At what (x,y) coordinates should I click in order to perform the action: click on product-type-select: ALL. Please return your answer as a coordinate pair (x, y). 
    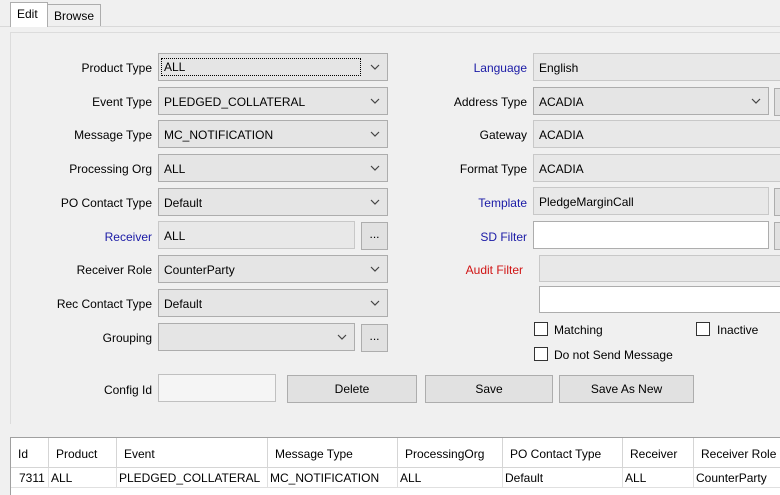
    Looking at the image, I should click on (273, 67).